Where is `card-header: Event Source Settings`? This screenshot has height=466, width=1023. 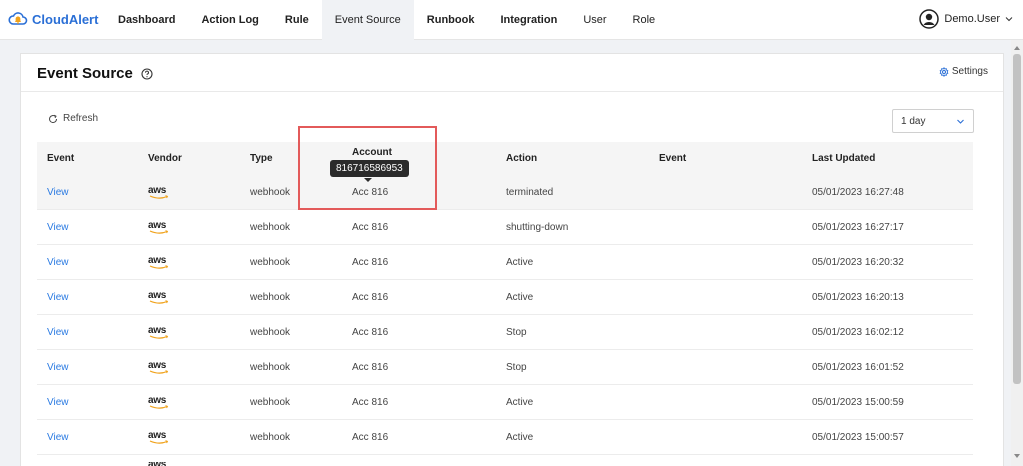
card-header: Event Source Settings is located at coordinates (512, 73).